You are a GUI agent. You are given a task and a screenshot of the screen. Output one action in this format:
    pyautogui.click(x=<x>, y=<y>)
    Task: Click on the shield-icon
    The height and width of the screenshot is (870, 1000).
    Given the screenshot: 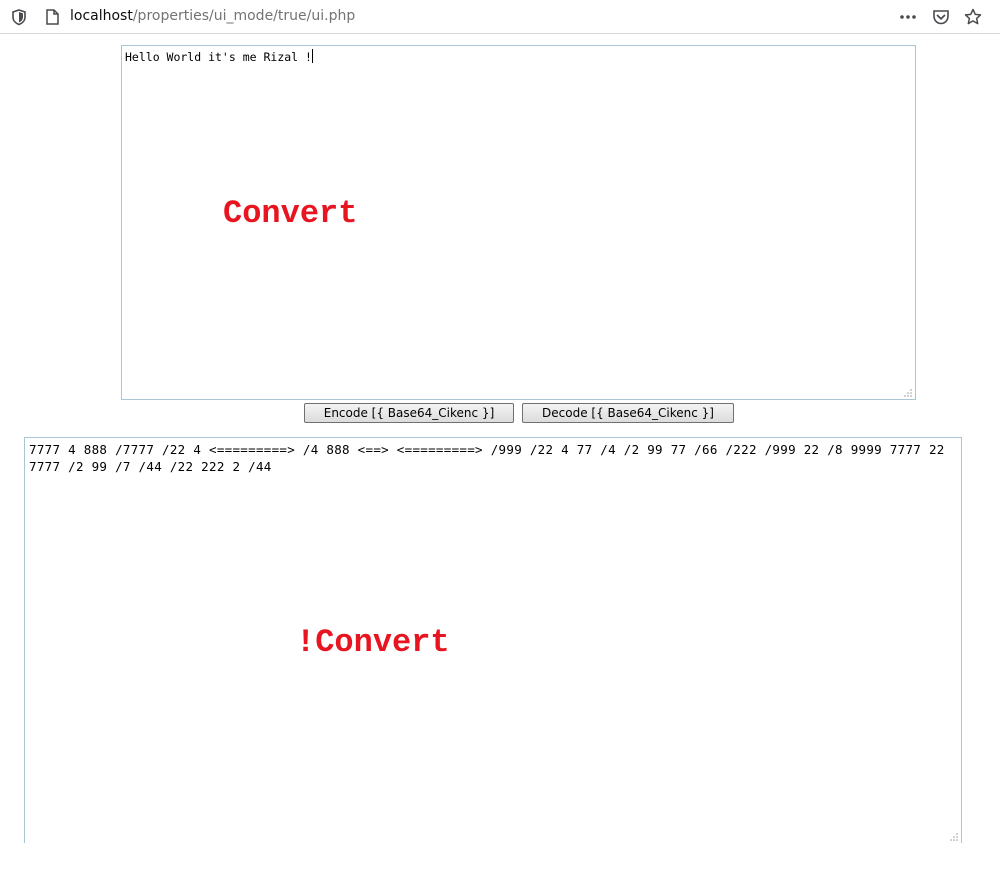 What is the action you would take?
    pyautogui.click(x=19, y=17)
    